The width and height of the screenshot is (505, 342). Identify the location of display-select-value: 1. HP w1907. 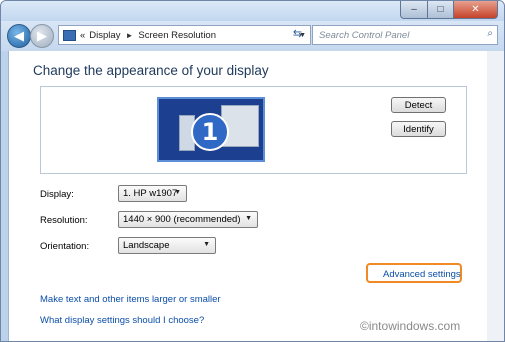
(150, 193).